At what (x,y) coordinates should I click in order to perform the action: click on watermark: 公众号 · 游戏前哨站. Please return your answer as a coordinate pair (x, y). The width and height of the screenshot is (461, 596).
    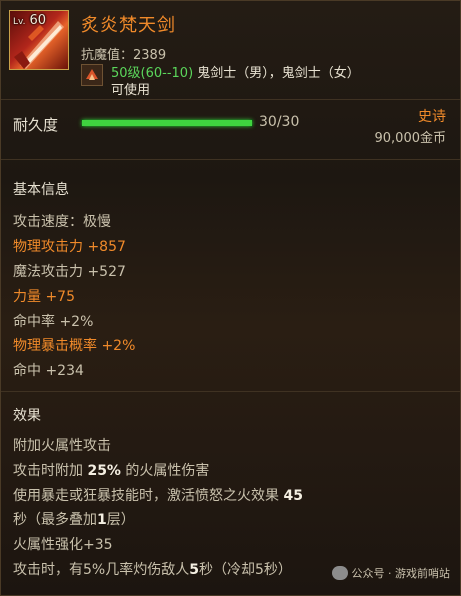
    Looking at the image, I should click on (391, 573).